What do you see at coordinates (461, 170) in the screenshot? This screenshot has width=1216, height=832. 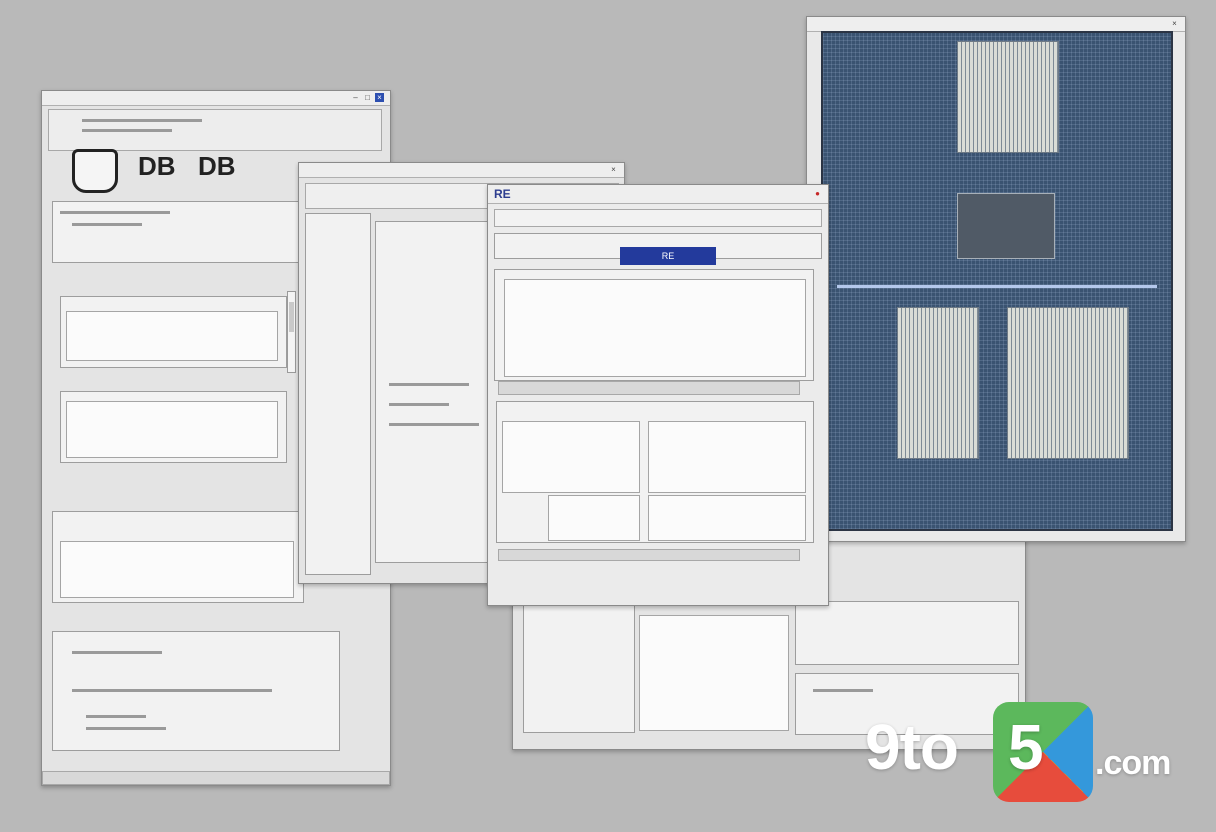 I see `second-window-titlebar` at bounding box center [461, 170].